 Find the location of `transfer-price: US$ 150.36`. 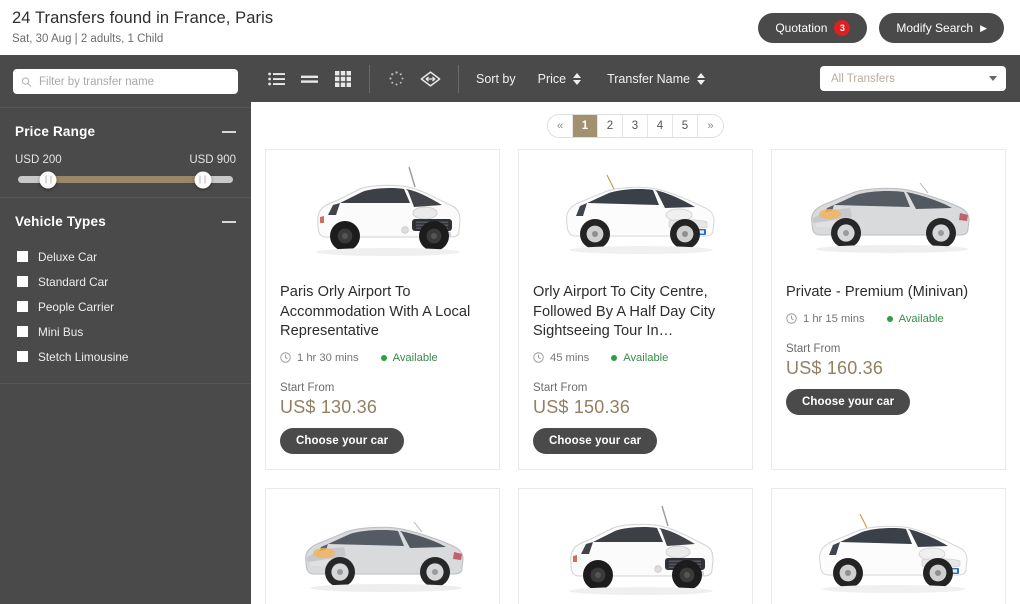

transfer-price: US$ 150.36 is located at coordinates (582, 406).